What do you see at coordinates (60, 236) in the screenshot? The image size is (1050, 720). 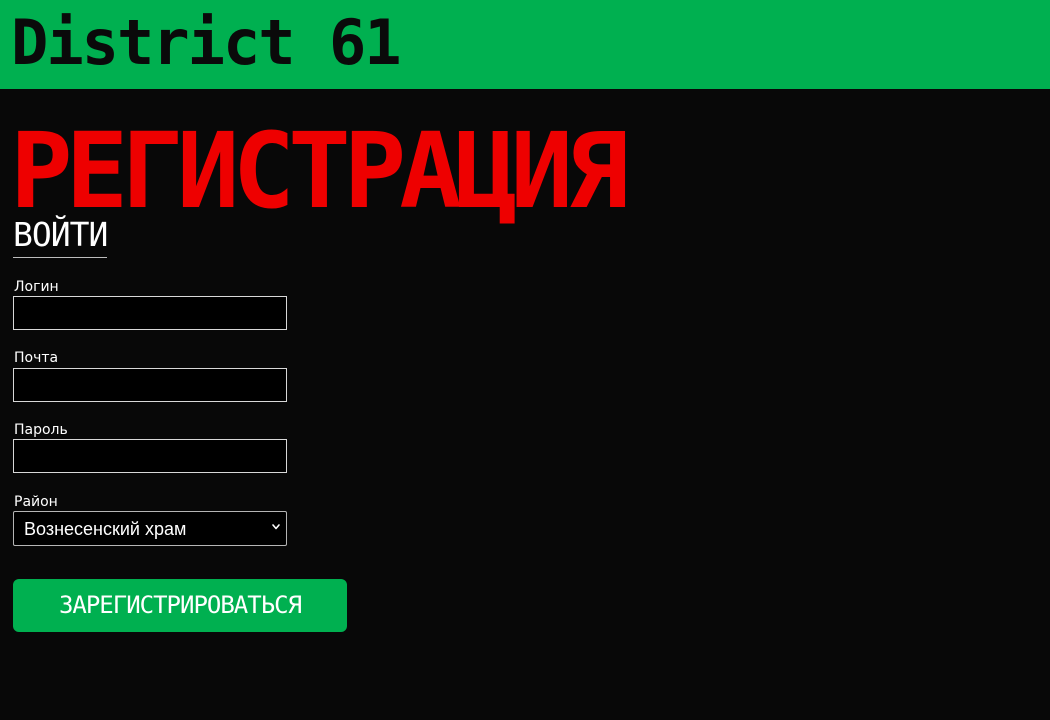 I see `login-link: ВОЙТИ` at bounding box center [60, 236].